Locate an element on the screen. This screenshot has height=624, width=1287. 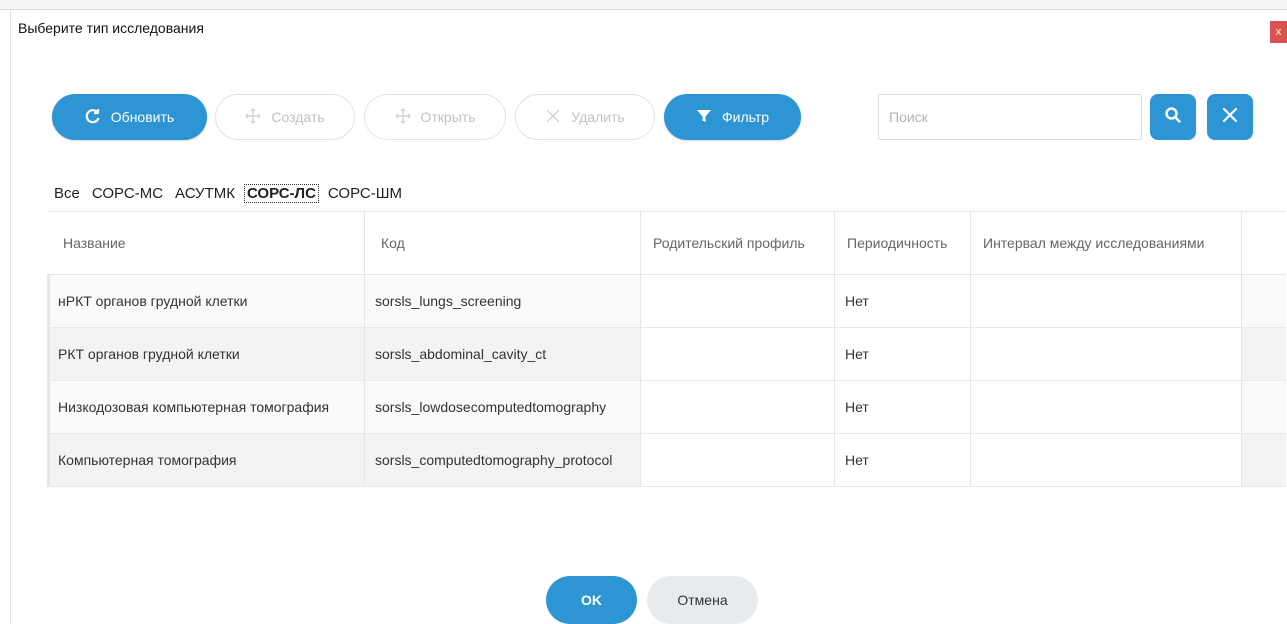
background-window-strip is located at coordinates (643, 5).